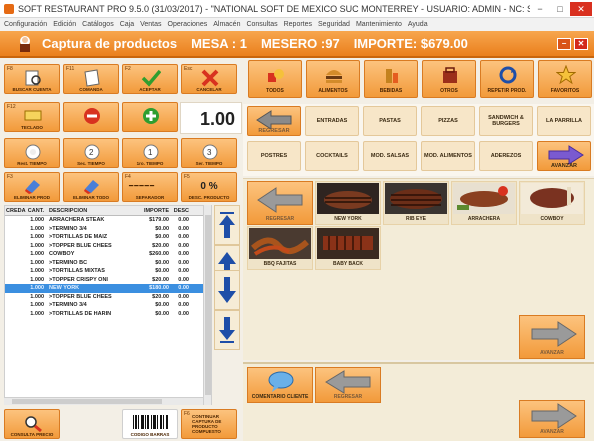  I want to click on rest-time-button: Rest. TIEMPO, so click(32, 153).